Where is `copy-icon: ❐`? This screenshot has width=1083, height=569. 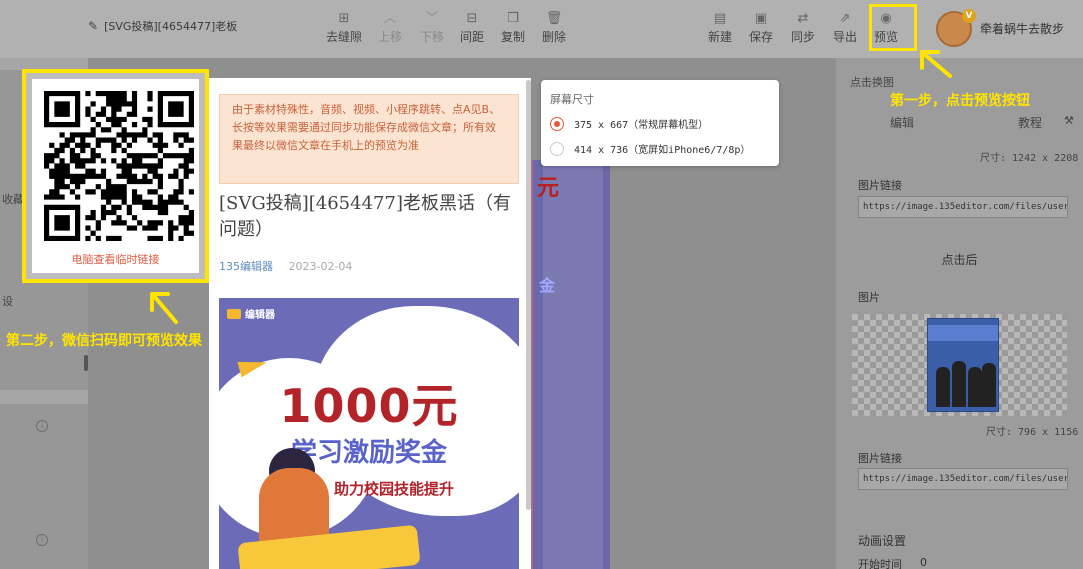
copy-icon: ❐ is located at coordinates (513, 18).